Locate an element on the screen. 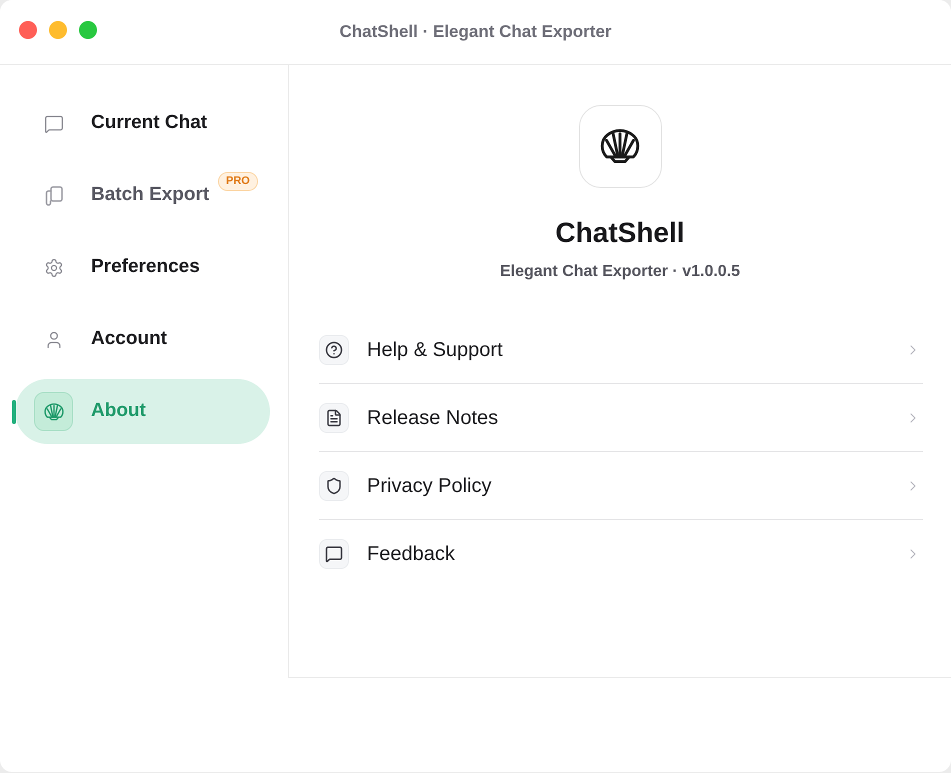 The height and width of the screenshot is (773, 951). app-name: ChatShell is located at coordinates (620, 233).